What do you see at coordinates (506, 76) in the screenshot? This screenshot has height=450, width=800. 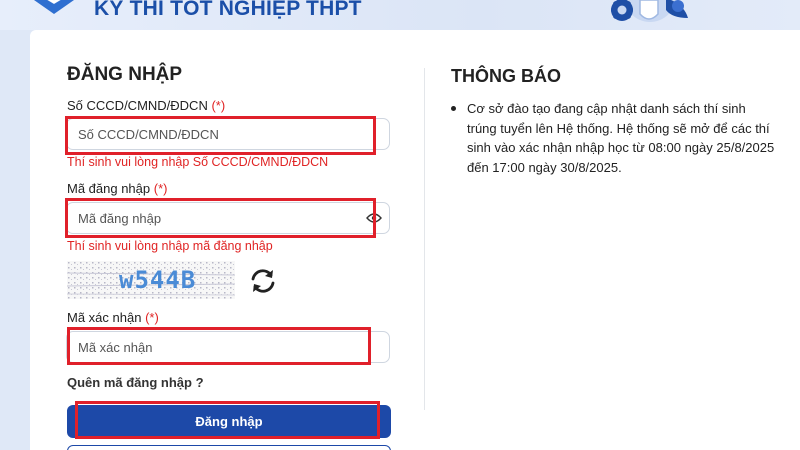 I see `notice-title: THÔNG BÁO` at bounding box center [506, 76].